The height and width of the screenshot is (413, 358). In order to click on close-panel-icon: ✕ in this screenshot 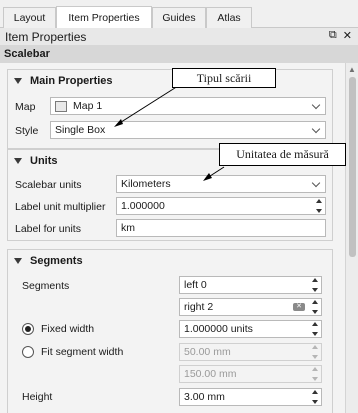, I will do `click(347, 35)`.